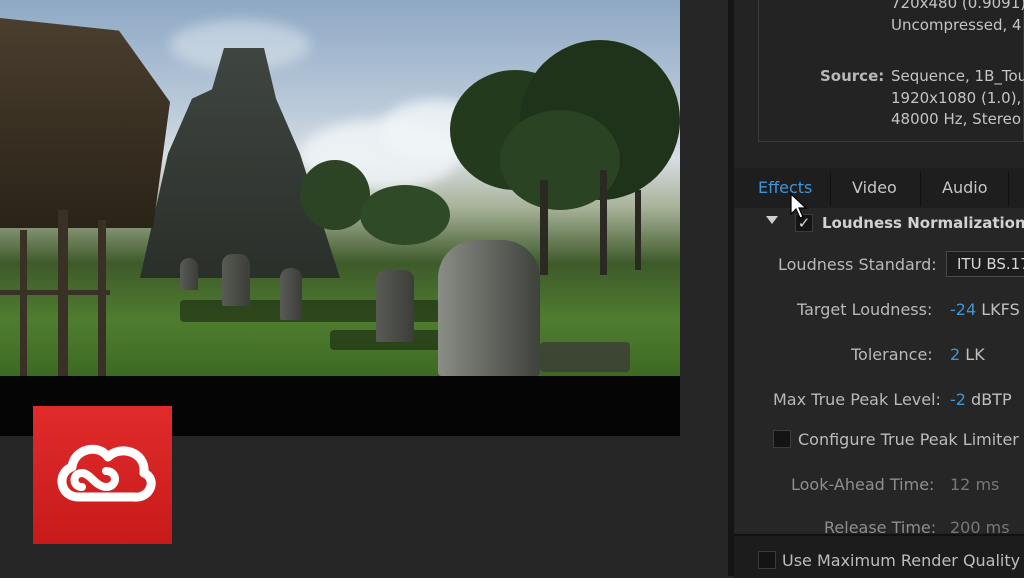  Describe the element at coordinates (985, 264) in the screenshot. I see `loudness-standard-dropdown: ITU BS.17` at that location.